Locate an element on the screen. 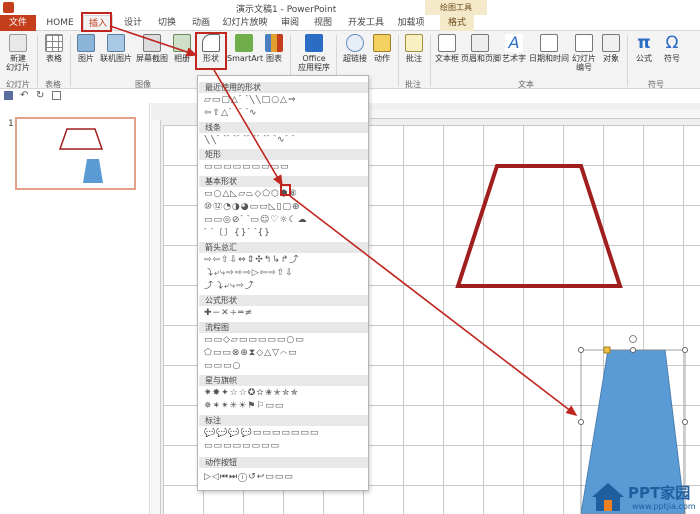  album-icon is located at coordinates (182, 43).